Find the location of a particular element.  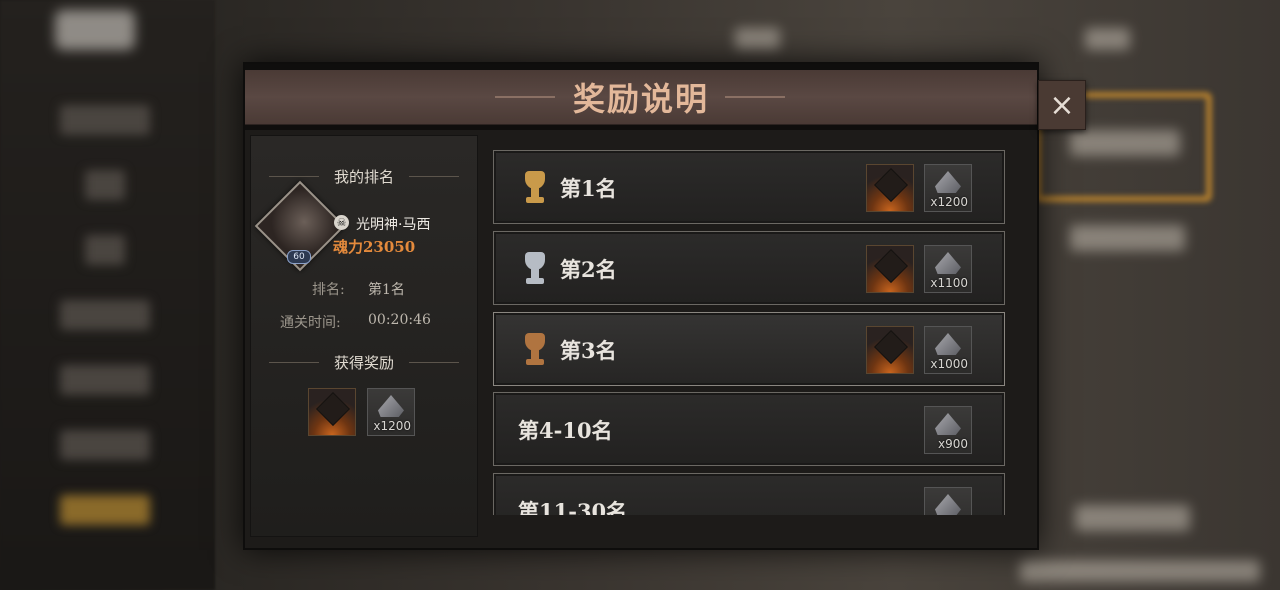

reward-ore-item: x1200 is located at coordinates (391, 412).